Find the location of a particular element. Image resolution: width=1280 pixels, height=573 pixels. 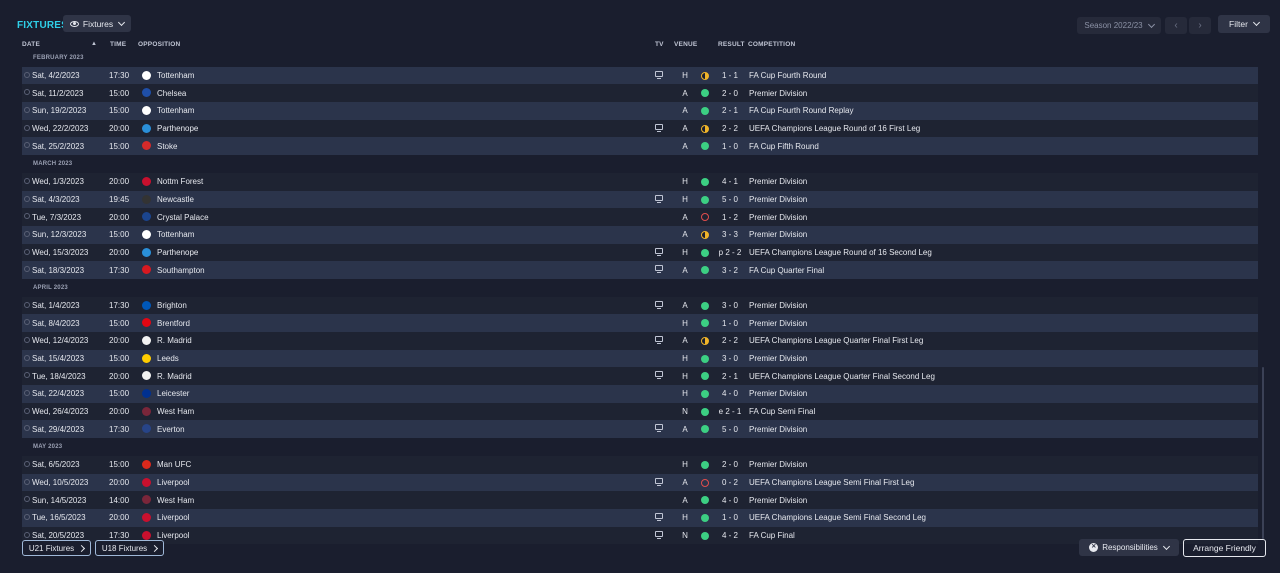

match-result: 3 - 2 is located at coordinates (730, 270).